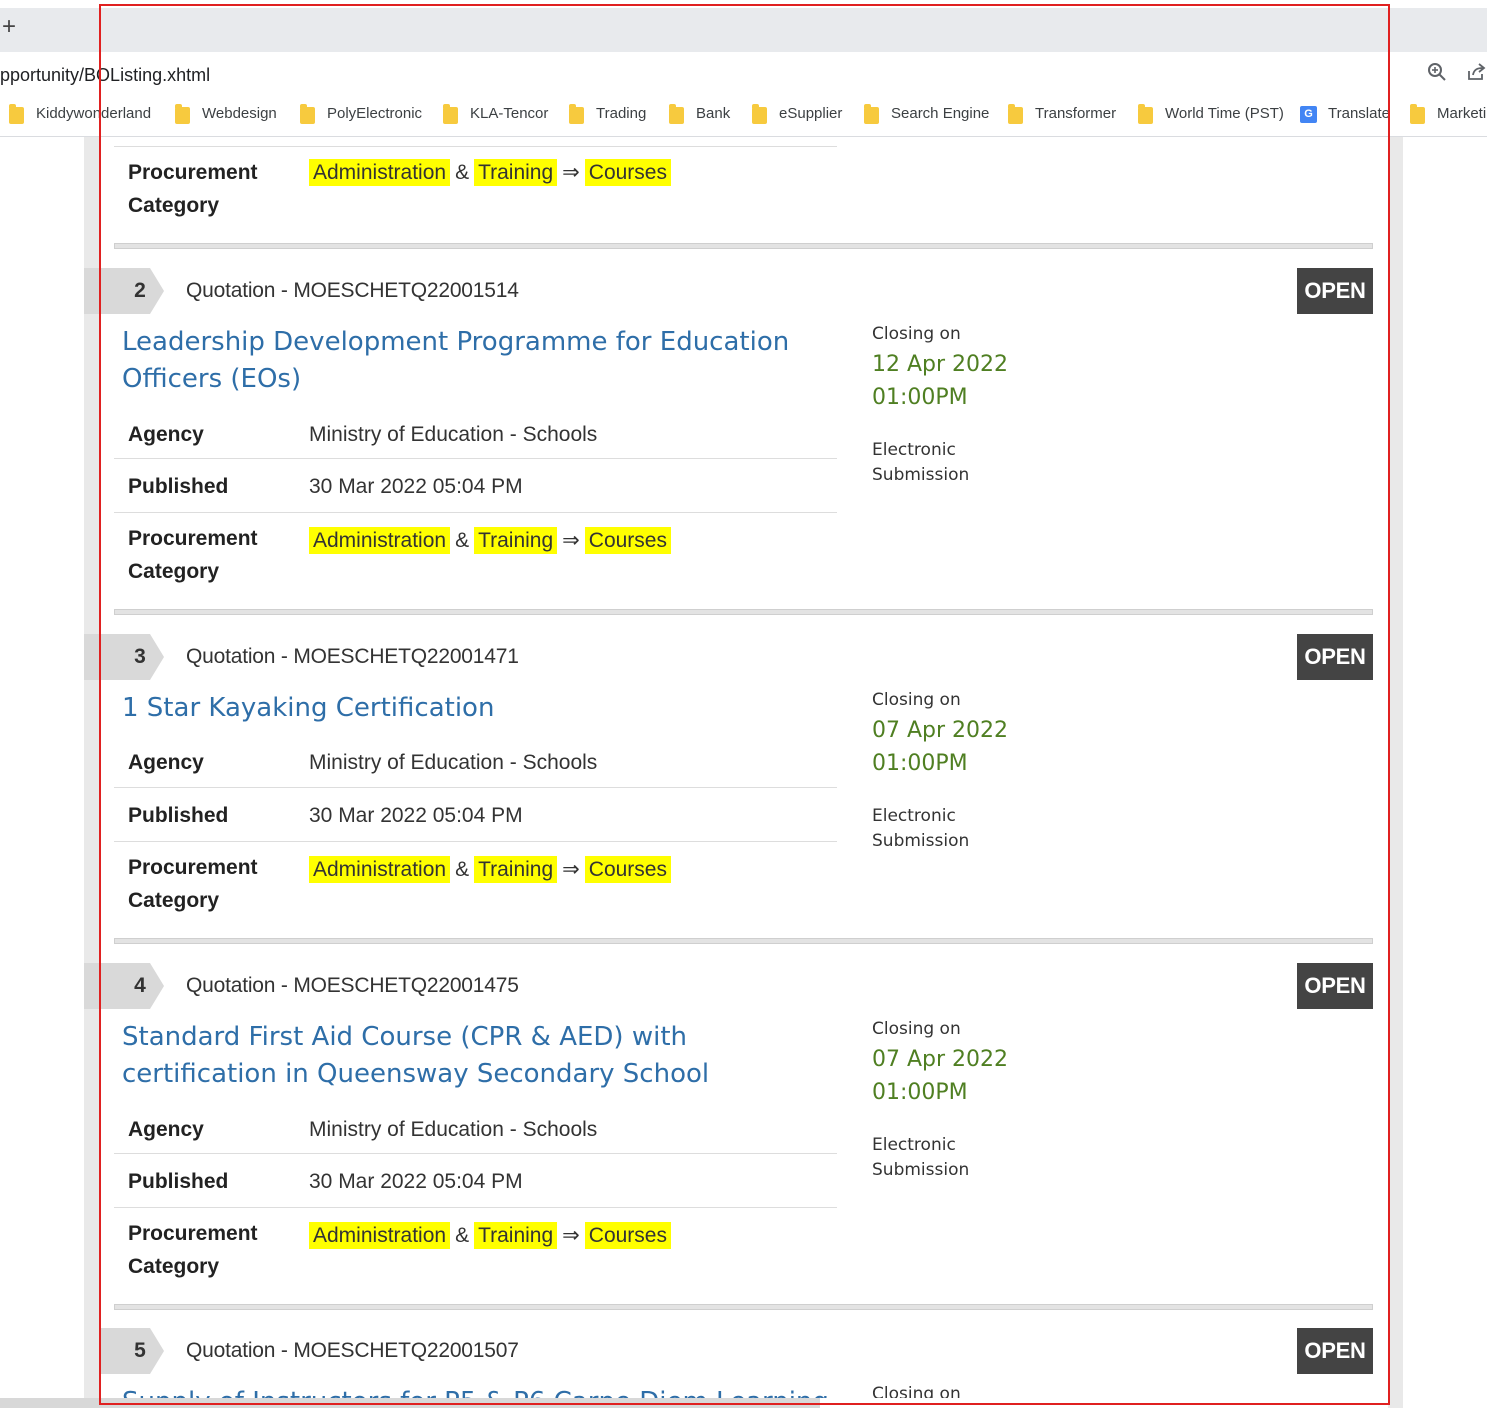  I want to click on address-bar: pportunity/BOListing.xhtml, so click(743, 74).